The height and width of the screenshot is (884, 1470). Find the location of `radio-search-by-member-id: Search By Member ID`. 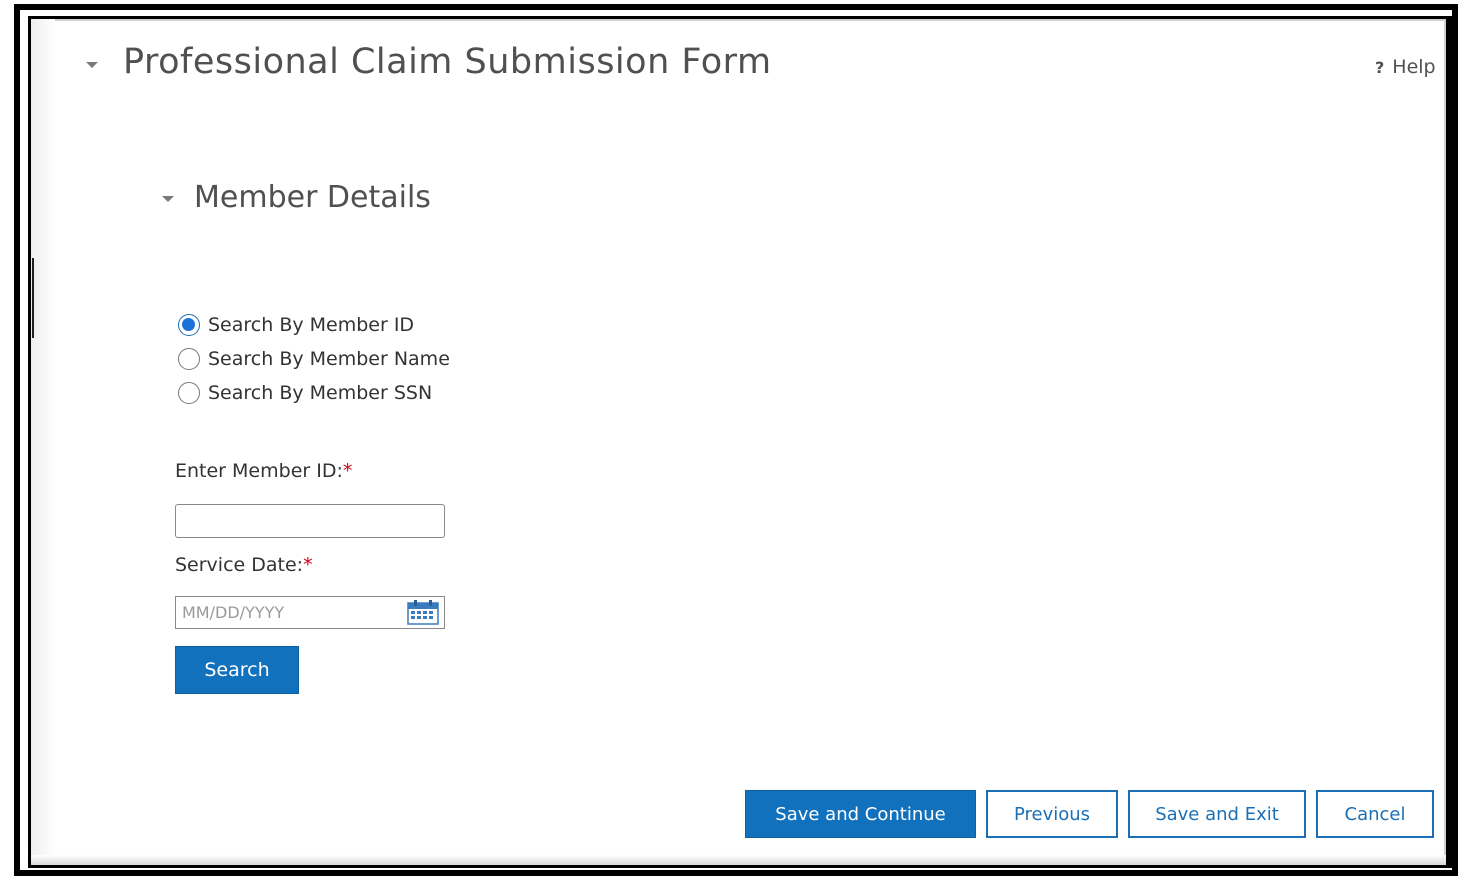

radio-search-by-member-id: Search By Member ID is located at coordinates (296, 325).